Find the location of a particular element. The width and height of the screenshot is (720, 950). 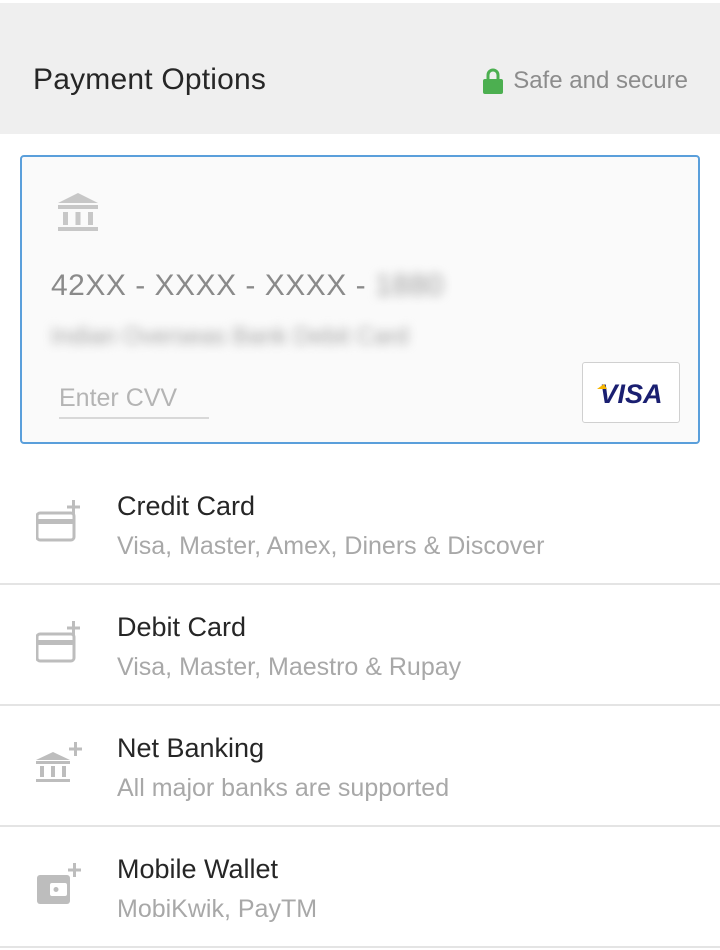

option-title: Net Banking is located at coordinates (191, 748).